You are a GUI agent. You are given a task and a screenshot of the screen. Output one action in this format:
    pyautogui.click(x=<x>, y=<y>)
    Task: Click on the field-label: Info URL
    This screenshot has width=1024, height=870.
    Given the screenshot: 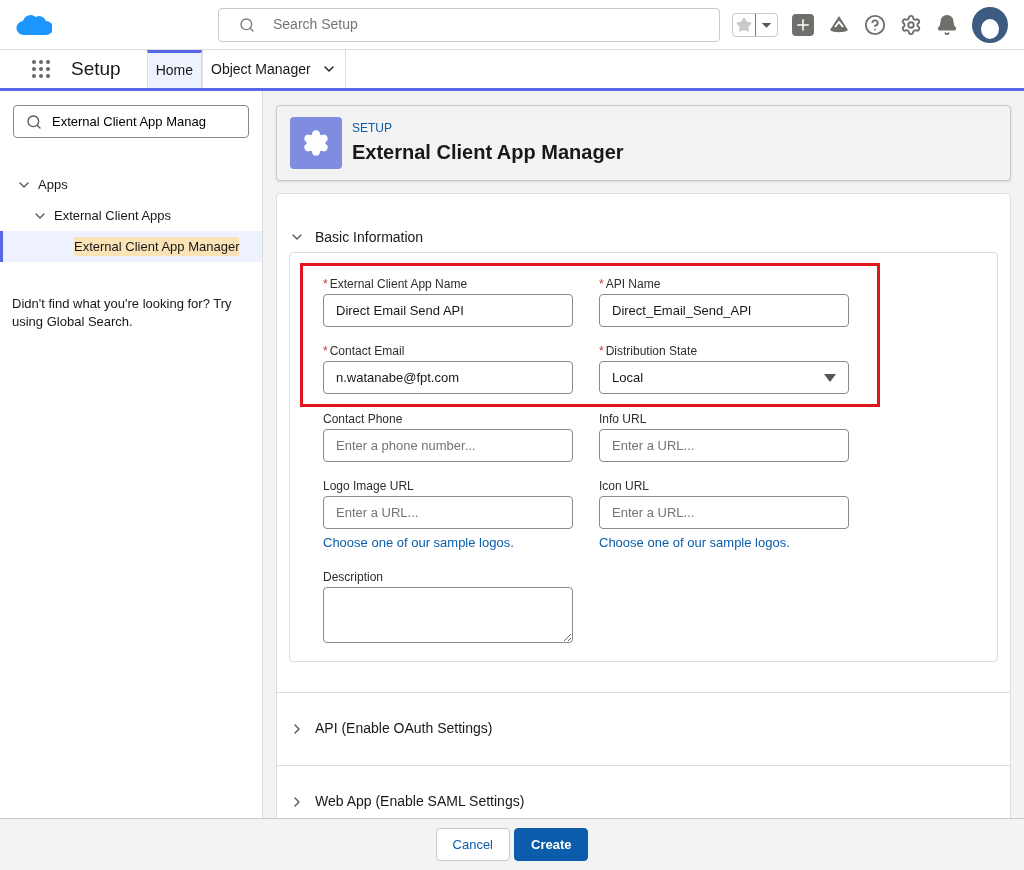 What is the action you would take?
    pyautogui.click(x=623, y=419)
    